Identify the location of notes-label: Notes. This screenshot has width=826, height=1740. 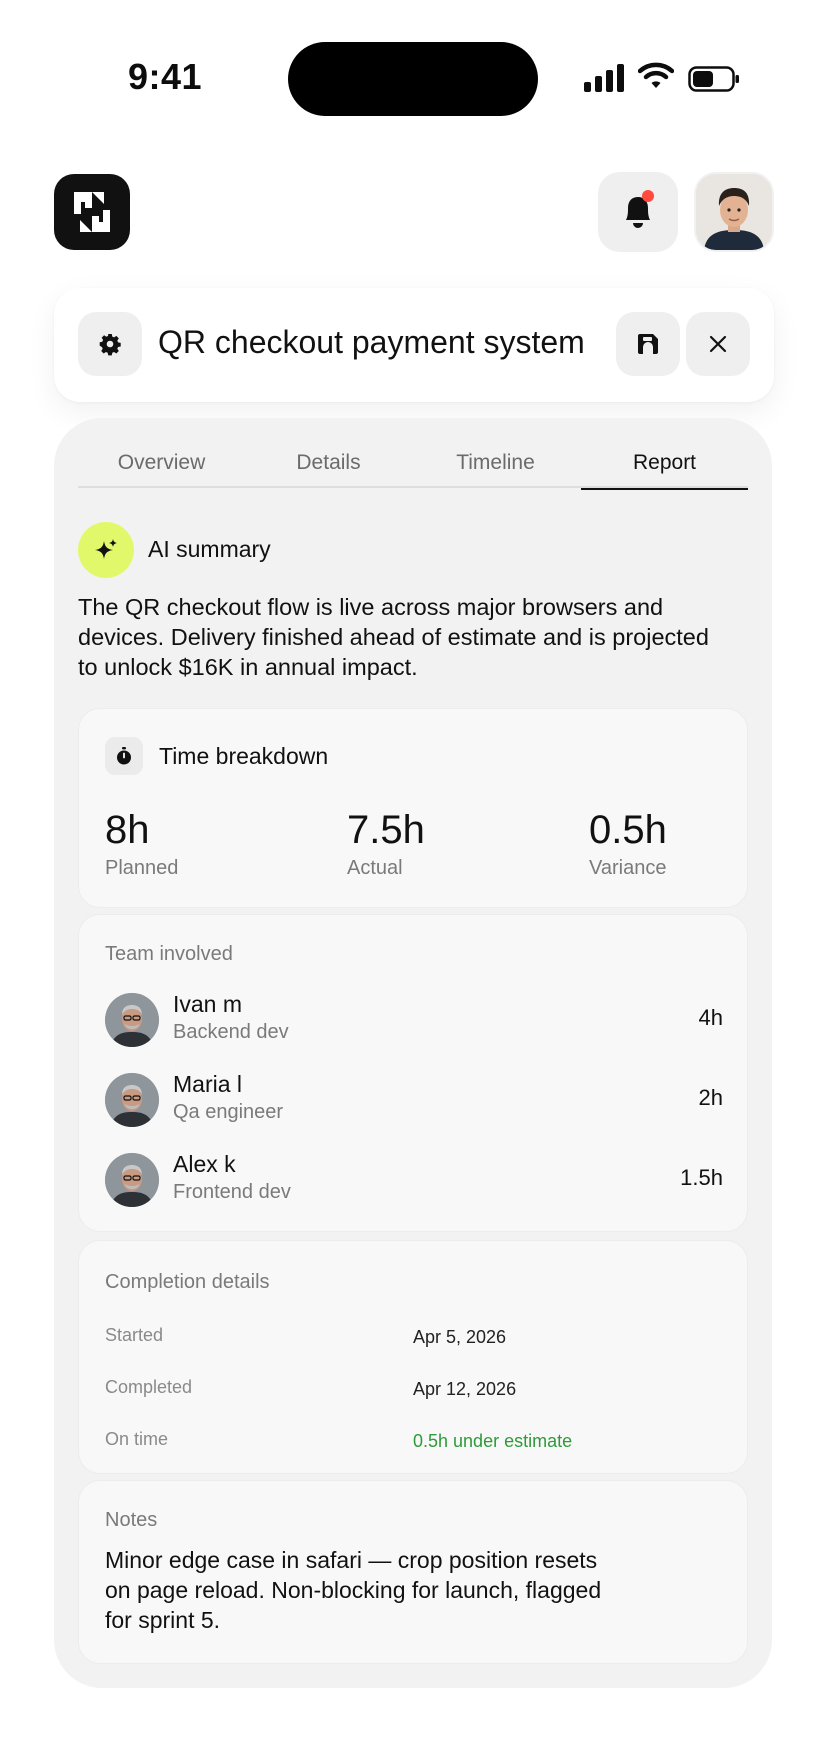
(131, 1520).